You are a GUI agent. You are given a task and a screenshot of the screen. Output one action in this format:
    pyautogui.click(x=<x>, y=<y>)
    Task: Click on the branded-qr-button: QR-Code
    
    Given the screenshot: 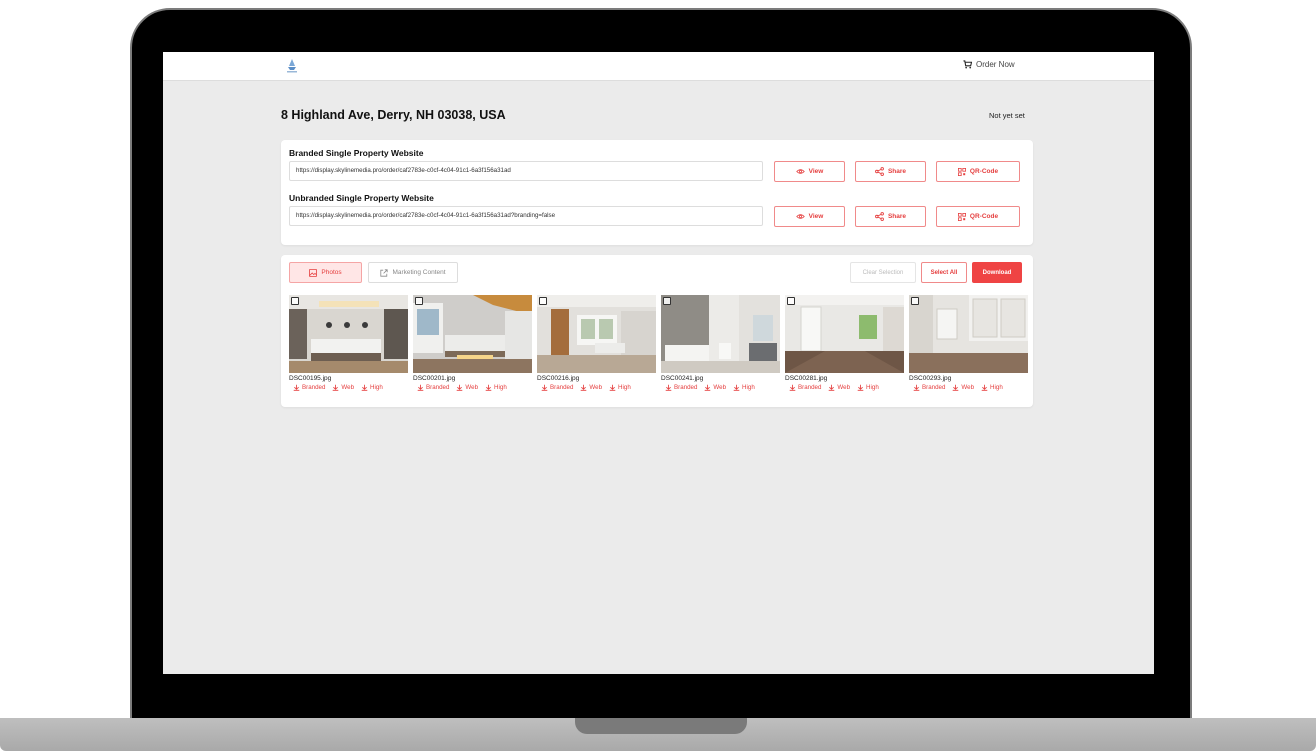 What is the action you would take?
    pyautogui.click(x=978, y=171)
    